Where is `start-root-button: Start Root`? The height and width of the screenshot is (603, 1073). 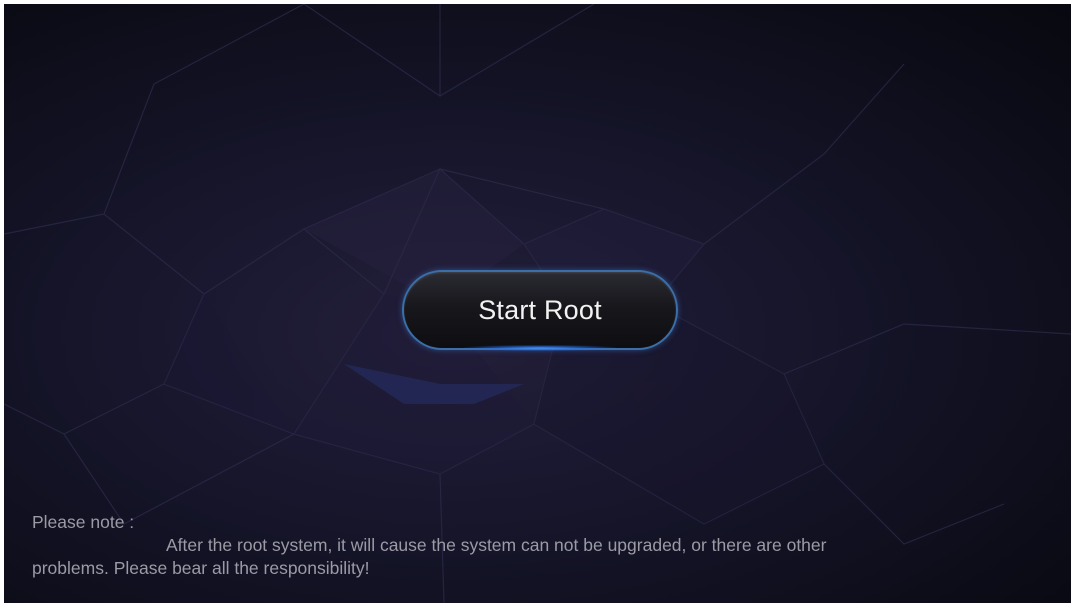 start-root-button: Start Root is located at coordinates (540, 310).